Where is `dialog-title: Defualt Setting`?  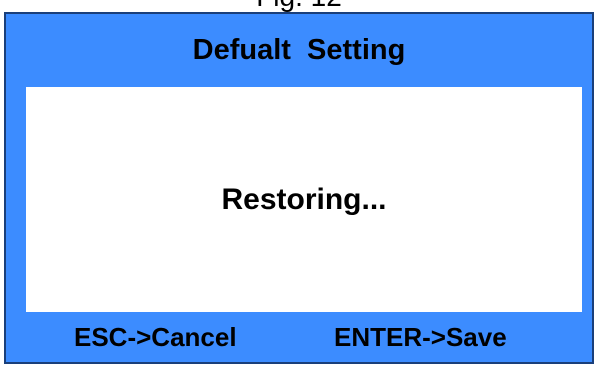 dialog-title: Defualt Setting is located at coordinates (299, 49).